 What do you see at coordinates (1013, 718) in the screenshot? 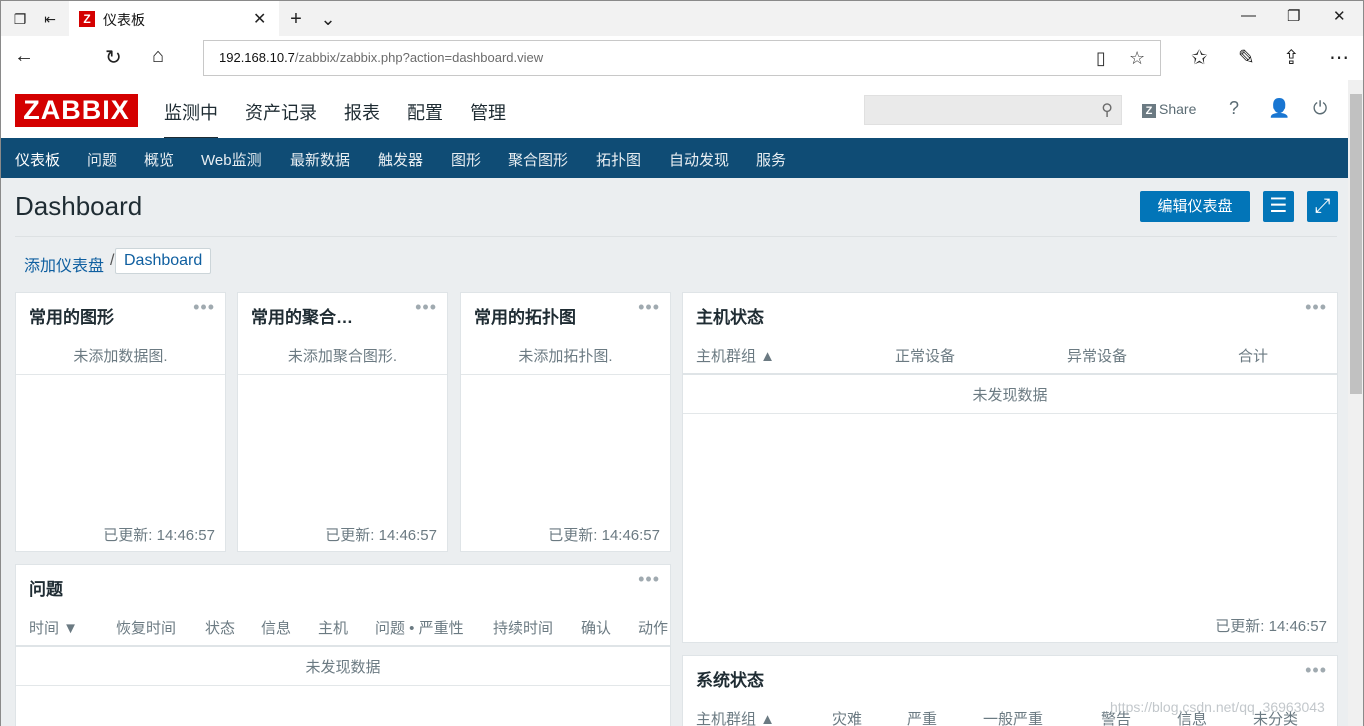
I see `column-header-average: 一般严重` at bounding box center [1013, 718].